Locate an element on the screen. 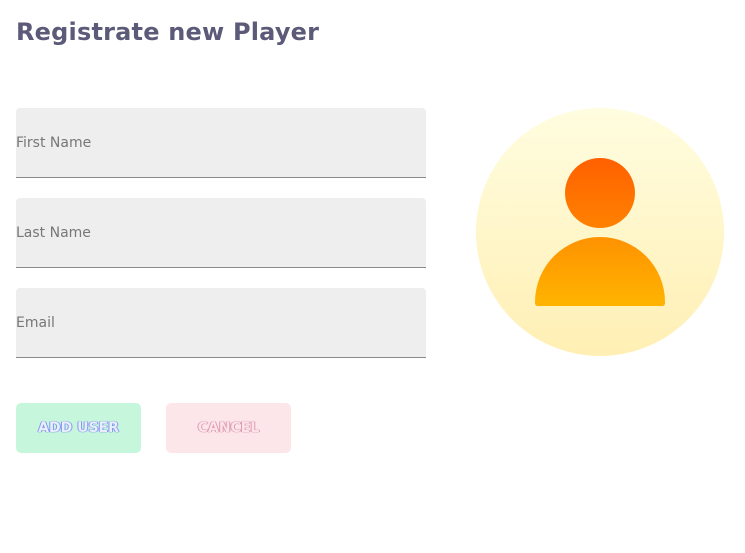  avatar is located at coordinates (600, 232).